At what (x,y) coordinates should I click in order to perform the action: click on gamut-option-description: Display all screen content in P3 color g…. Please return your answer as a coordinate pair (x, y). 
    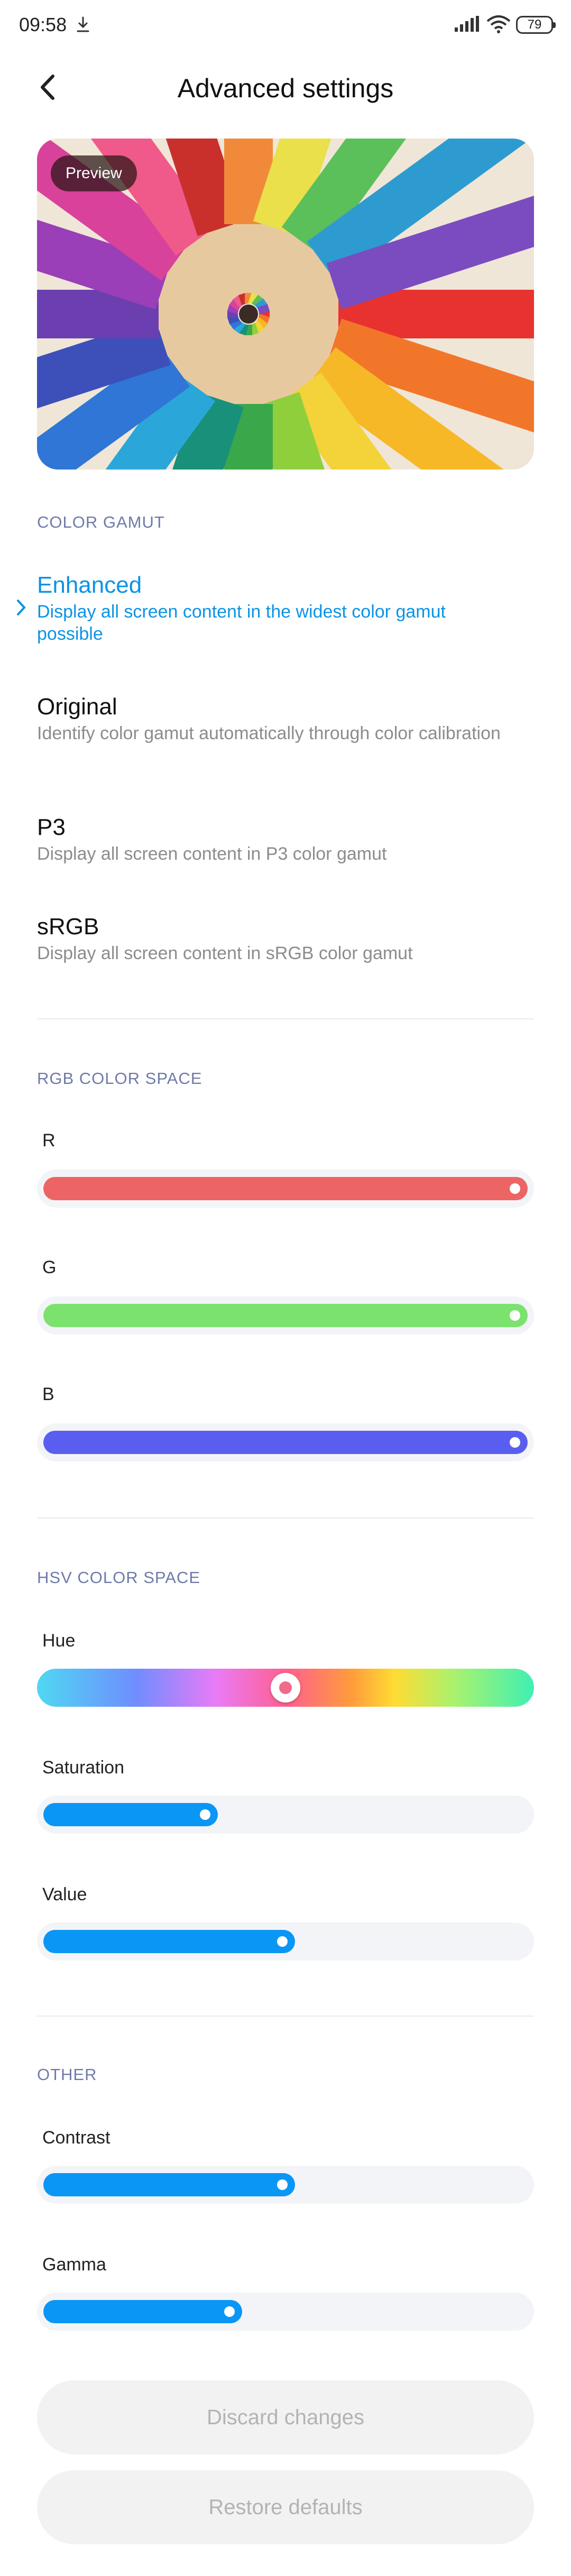
    Looking at the image, I should click on (212, 854).